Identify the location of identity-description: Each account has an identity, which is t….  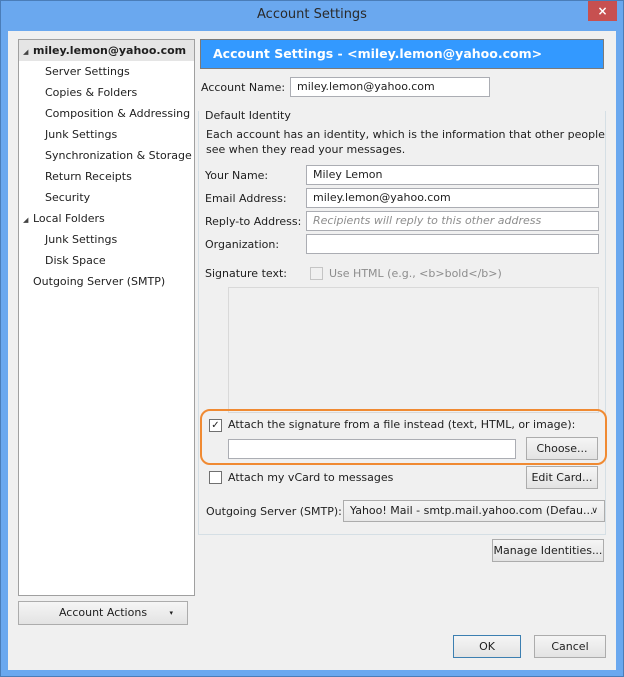
(405, 142).